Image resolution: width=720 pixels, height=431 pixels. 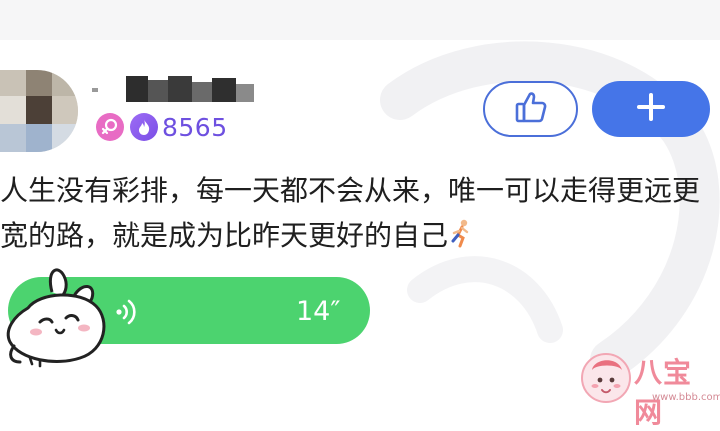 I want to click on top-bar, so click(x=360, y=20).